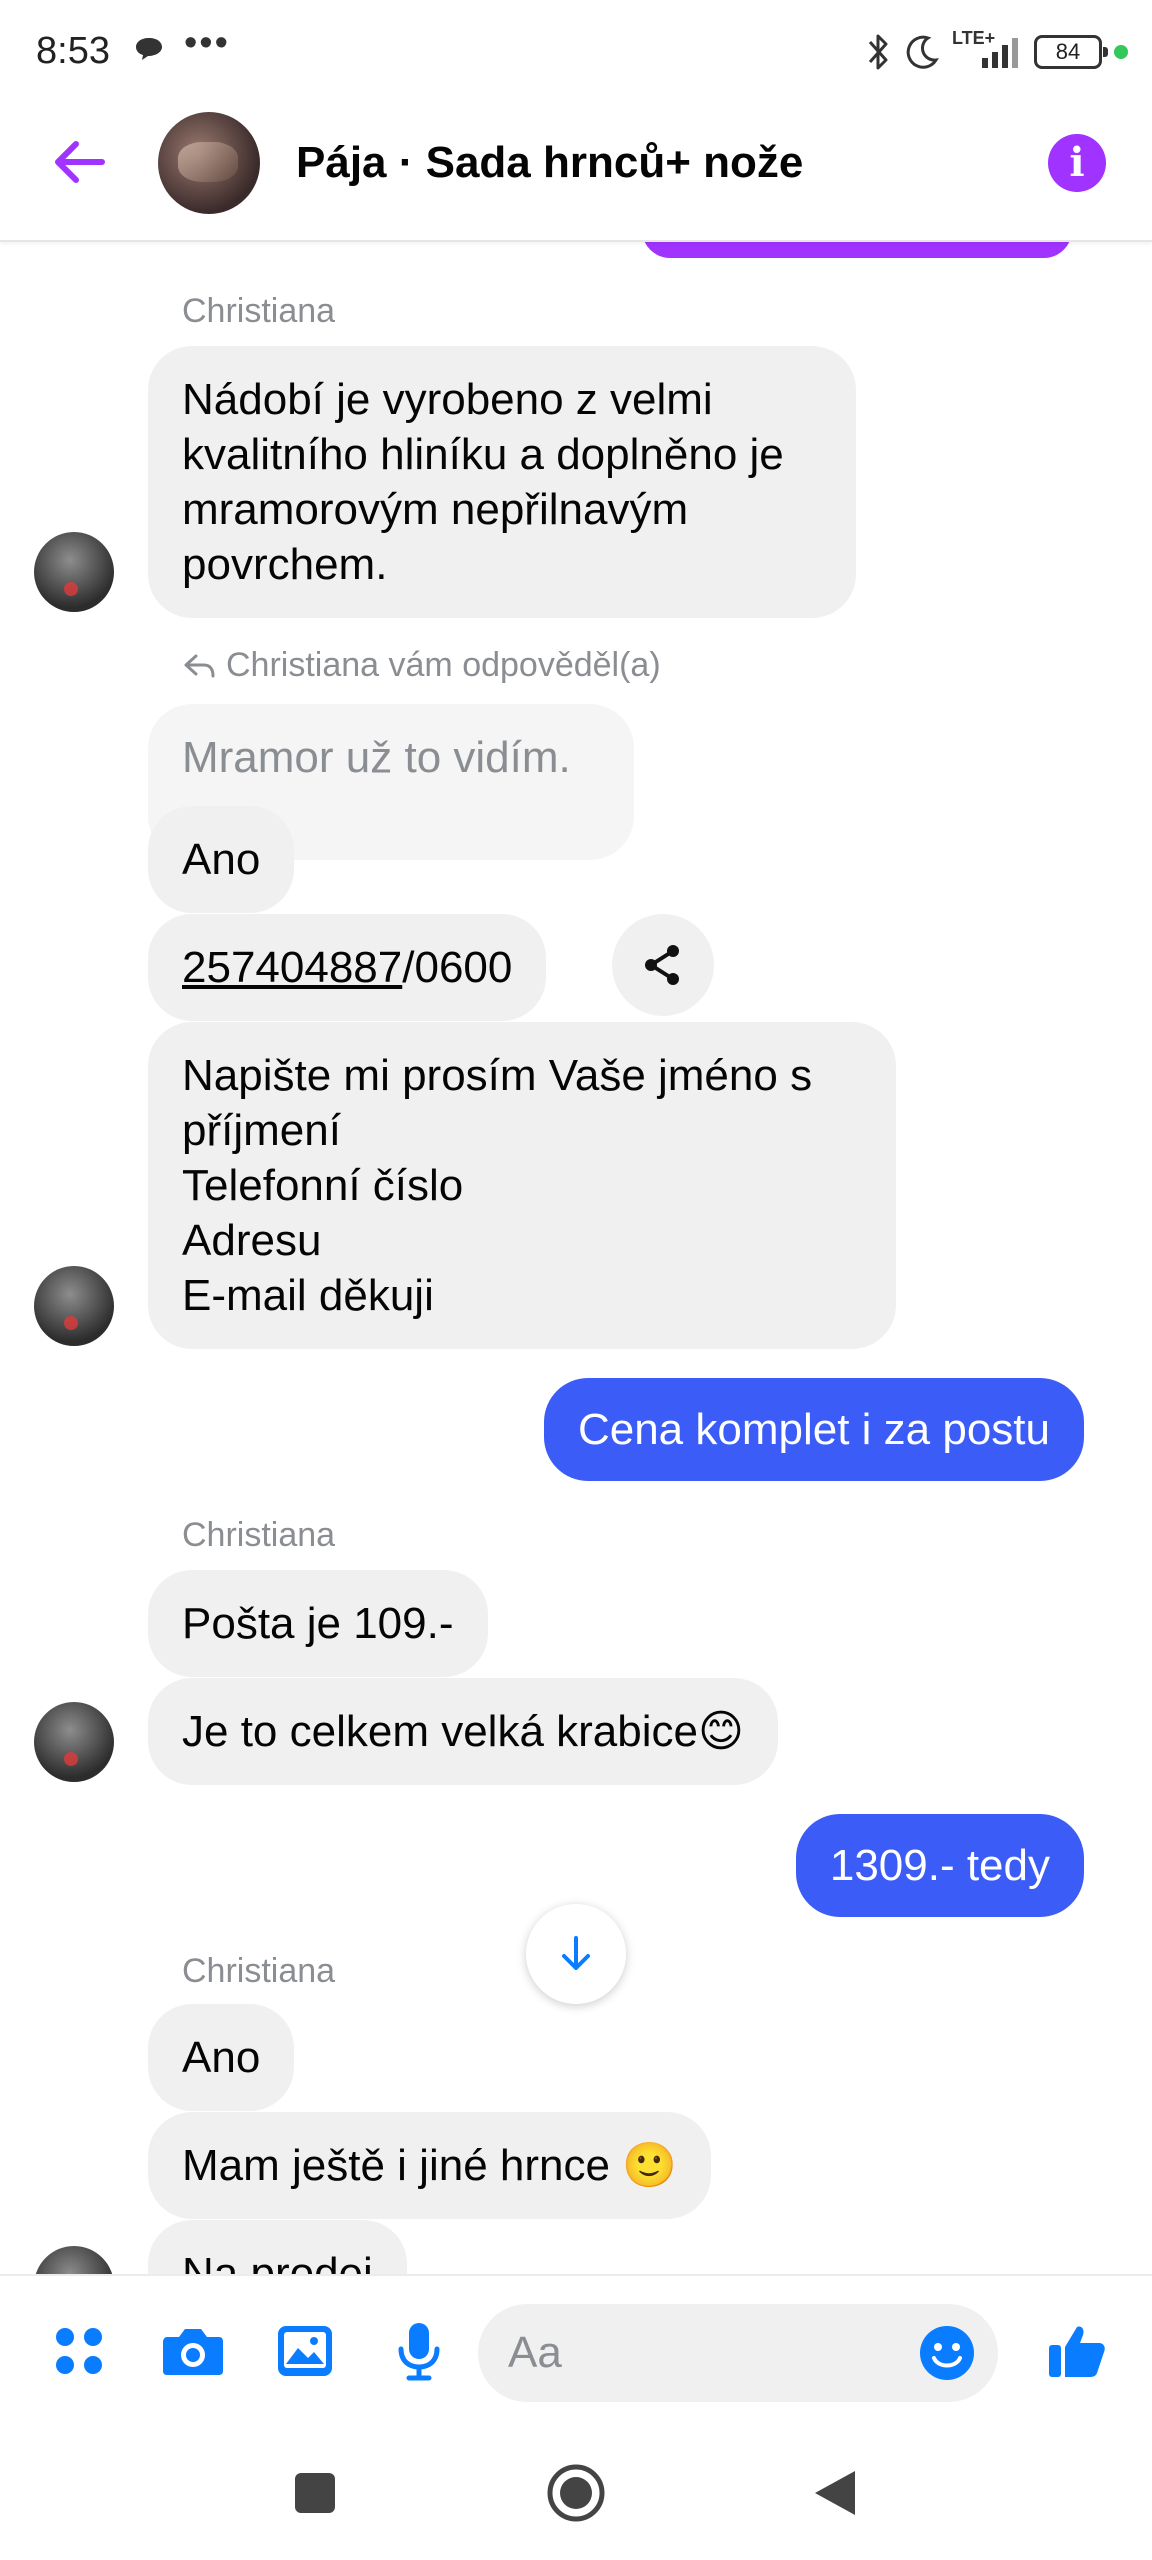 The height and width of the screenshot is (2560, 1152). What do you see at coordinates (922, 52) in the screenshot?
I see `do-not-disturb-moon-icon` at bounding box center [922, 52].